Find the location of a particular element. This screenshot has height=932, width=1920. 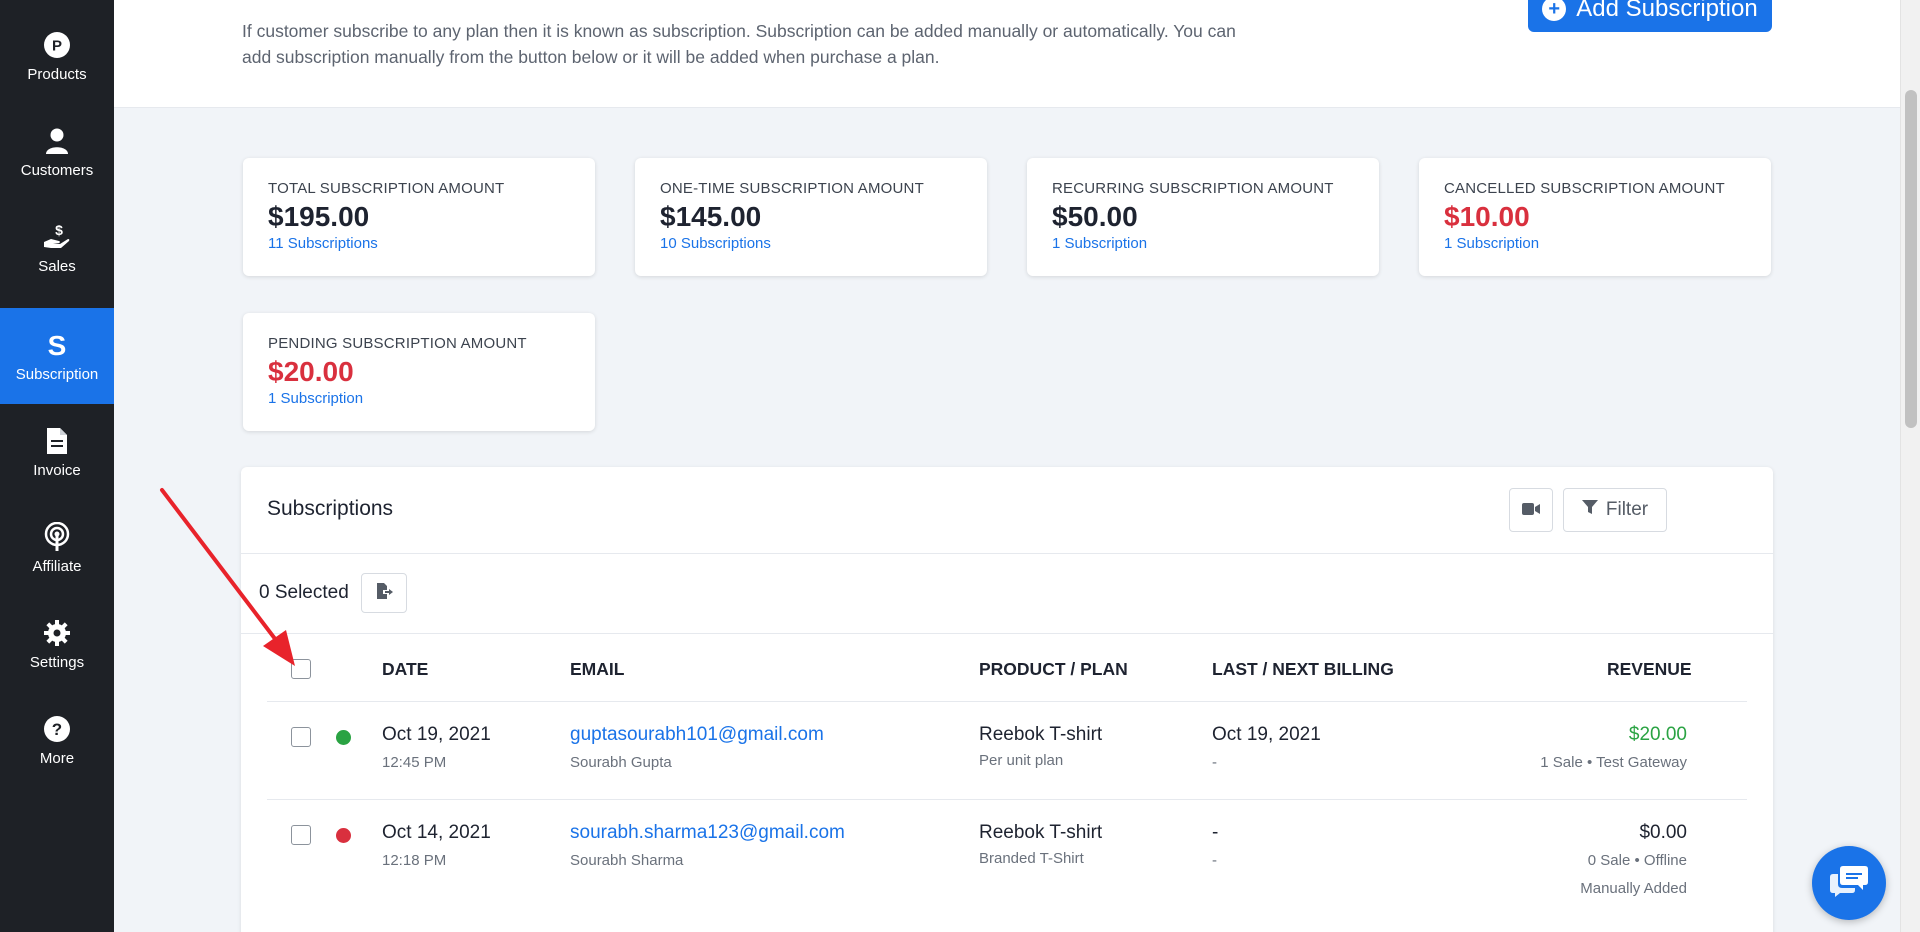

filter-label: Filter is located at coordinates (1627, 509).